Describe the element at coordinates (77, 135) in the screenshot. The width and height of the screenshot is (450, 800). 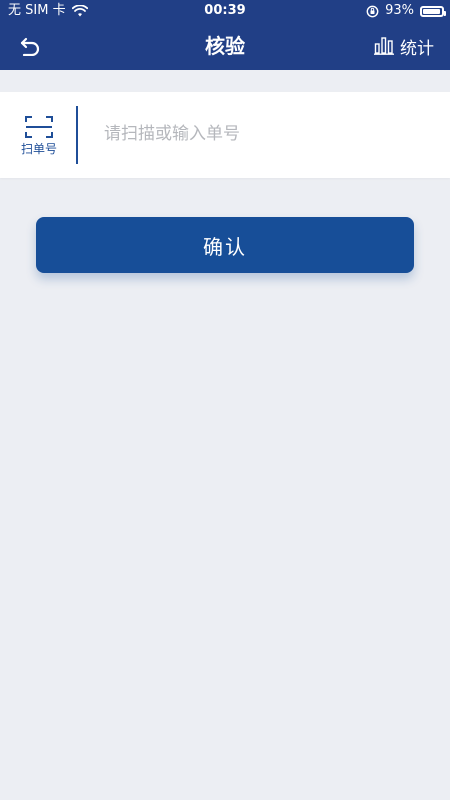
I see `divider` at that location.